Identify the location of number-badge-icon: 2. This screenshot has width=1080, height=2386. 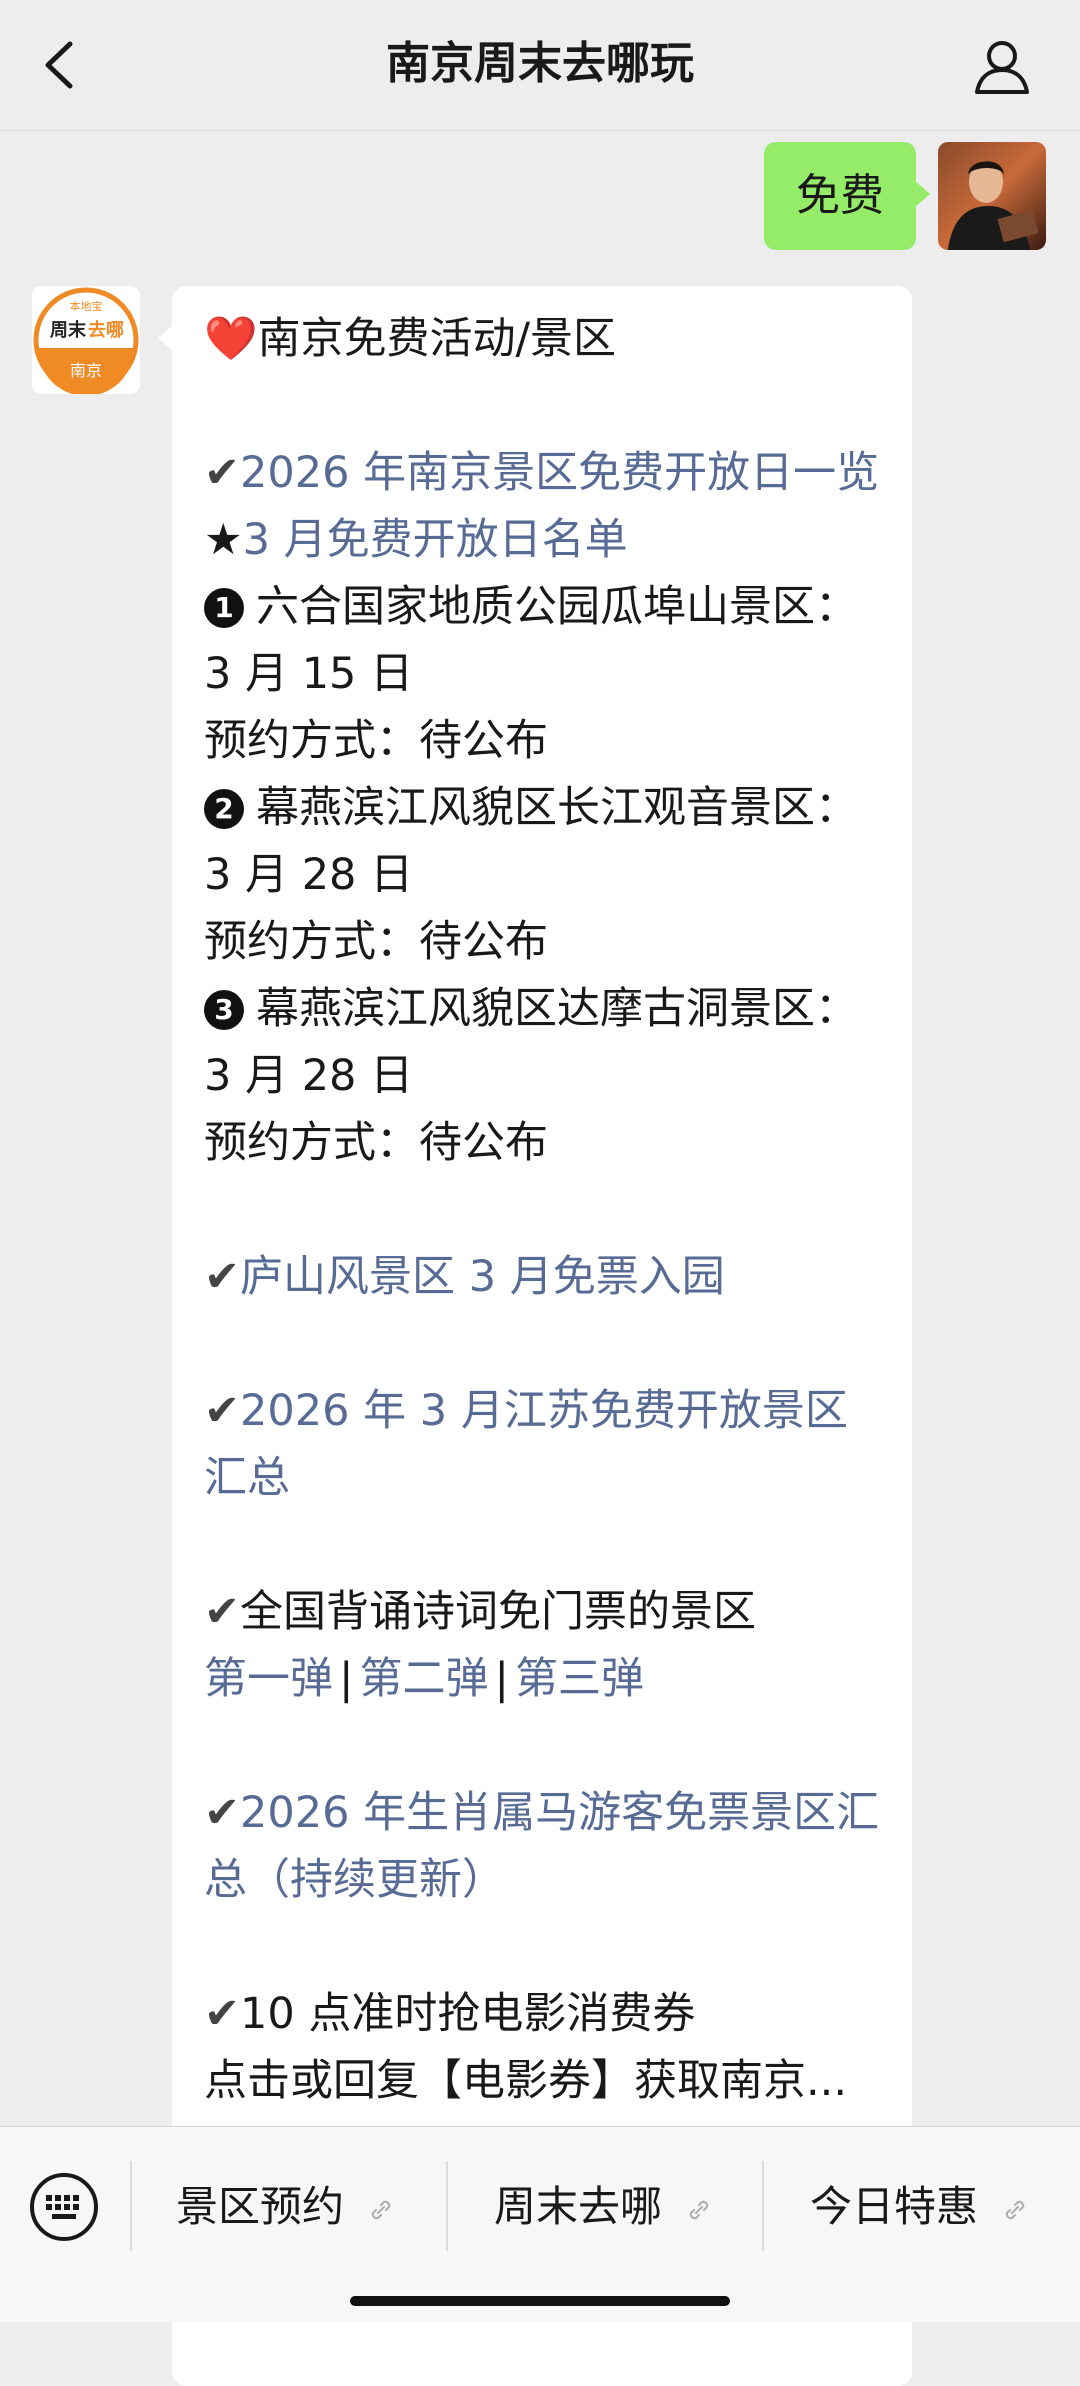
(224, 809).